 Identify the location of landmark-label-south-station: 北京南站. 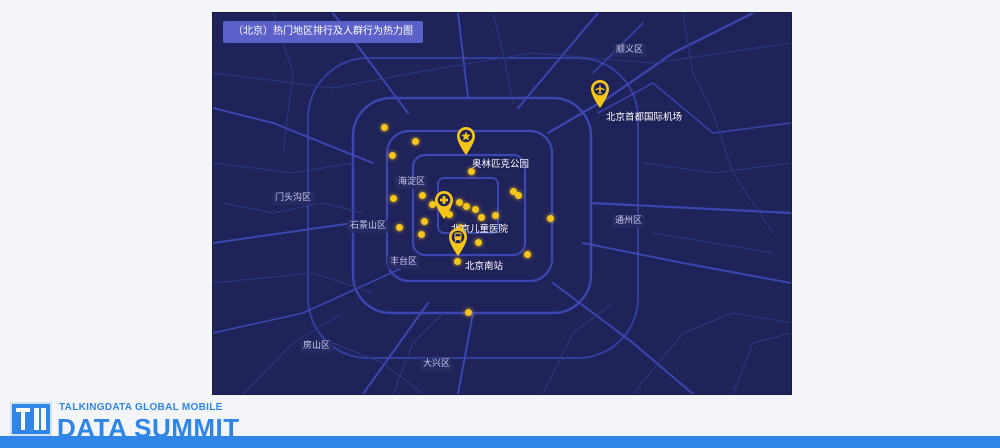
(484, 266).